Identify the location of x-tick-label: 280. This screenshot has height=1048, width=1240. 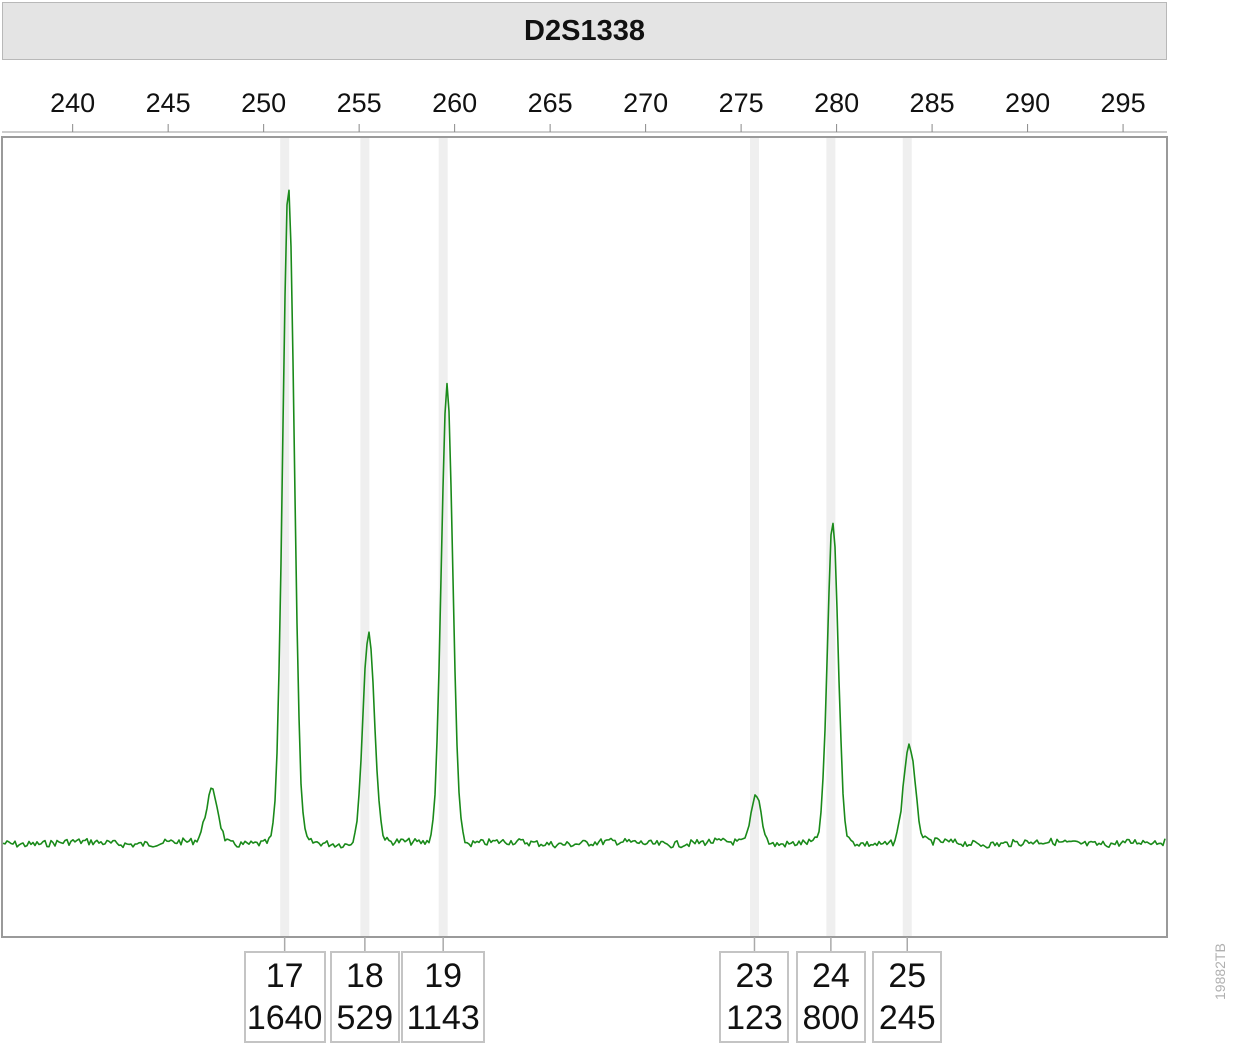
(836, 103).